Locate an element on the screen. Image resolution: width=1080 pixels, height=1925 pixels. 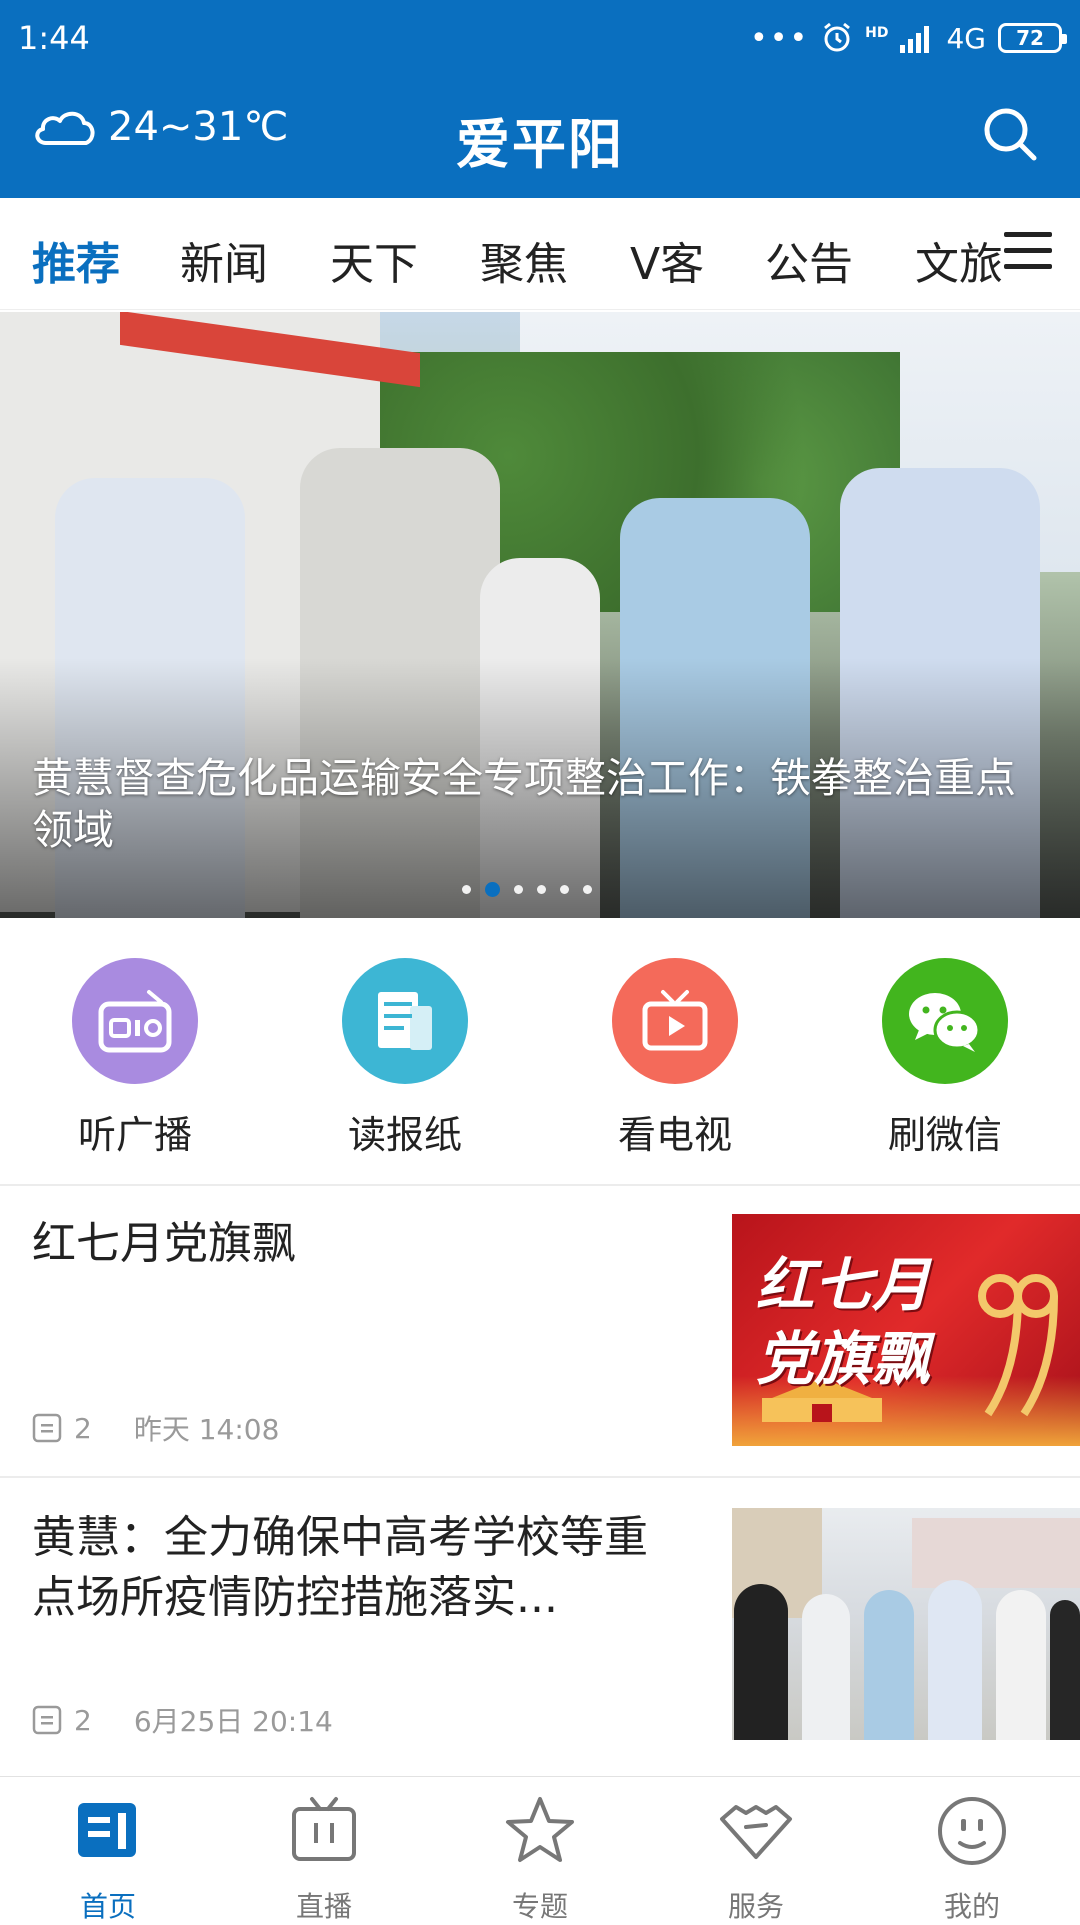
carousel-dot-active is located at coordinates (492, 889).